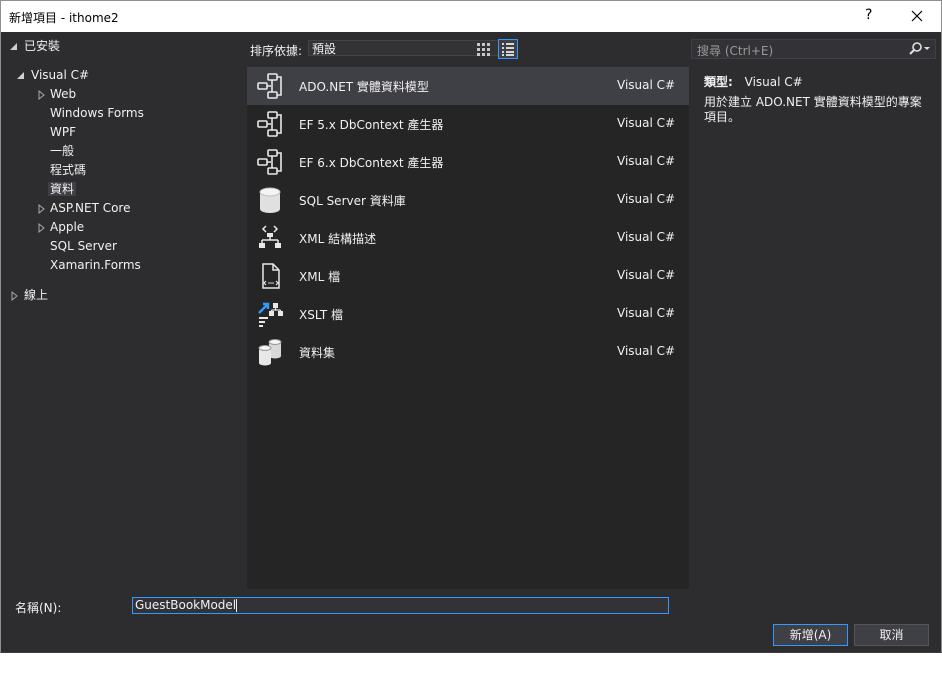  I want to click on close-button, so click(917, 16).